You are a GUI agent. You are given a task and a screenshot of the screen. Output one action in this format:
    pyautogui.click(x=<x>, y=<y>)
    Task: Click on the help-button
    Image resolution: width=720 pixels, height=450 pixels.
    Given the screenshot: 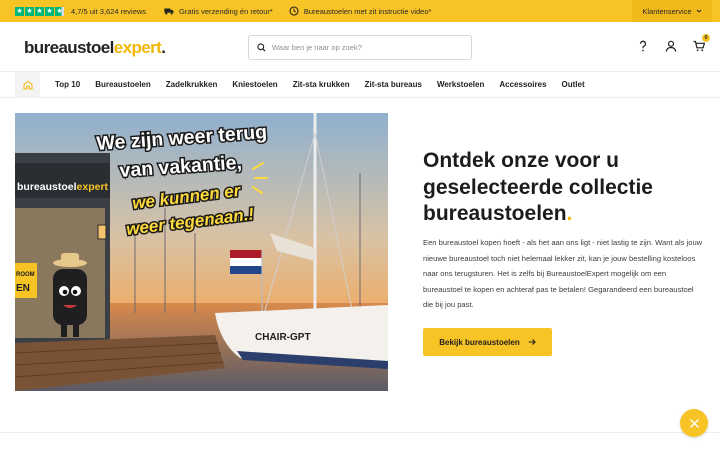 What is the action you would take?
    pyautogui.click(x=643, y=46)
    